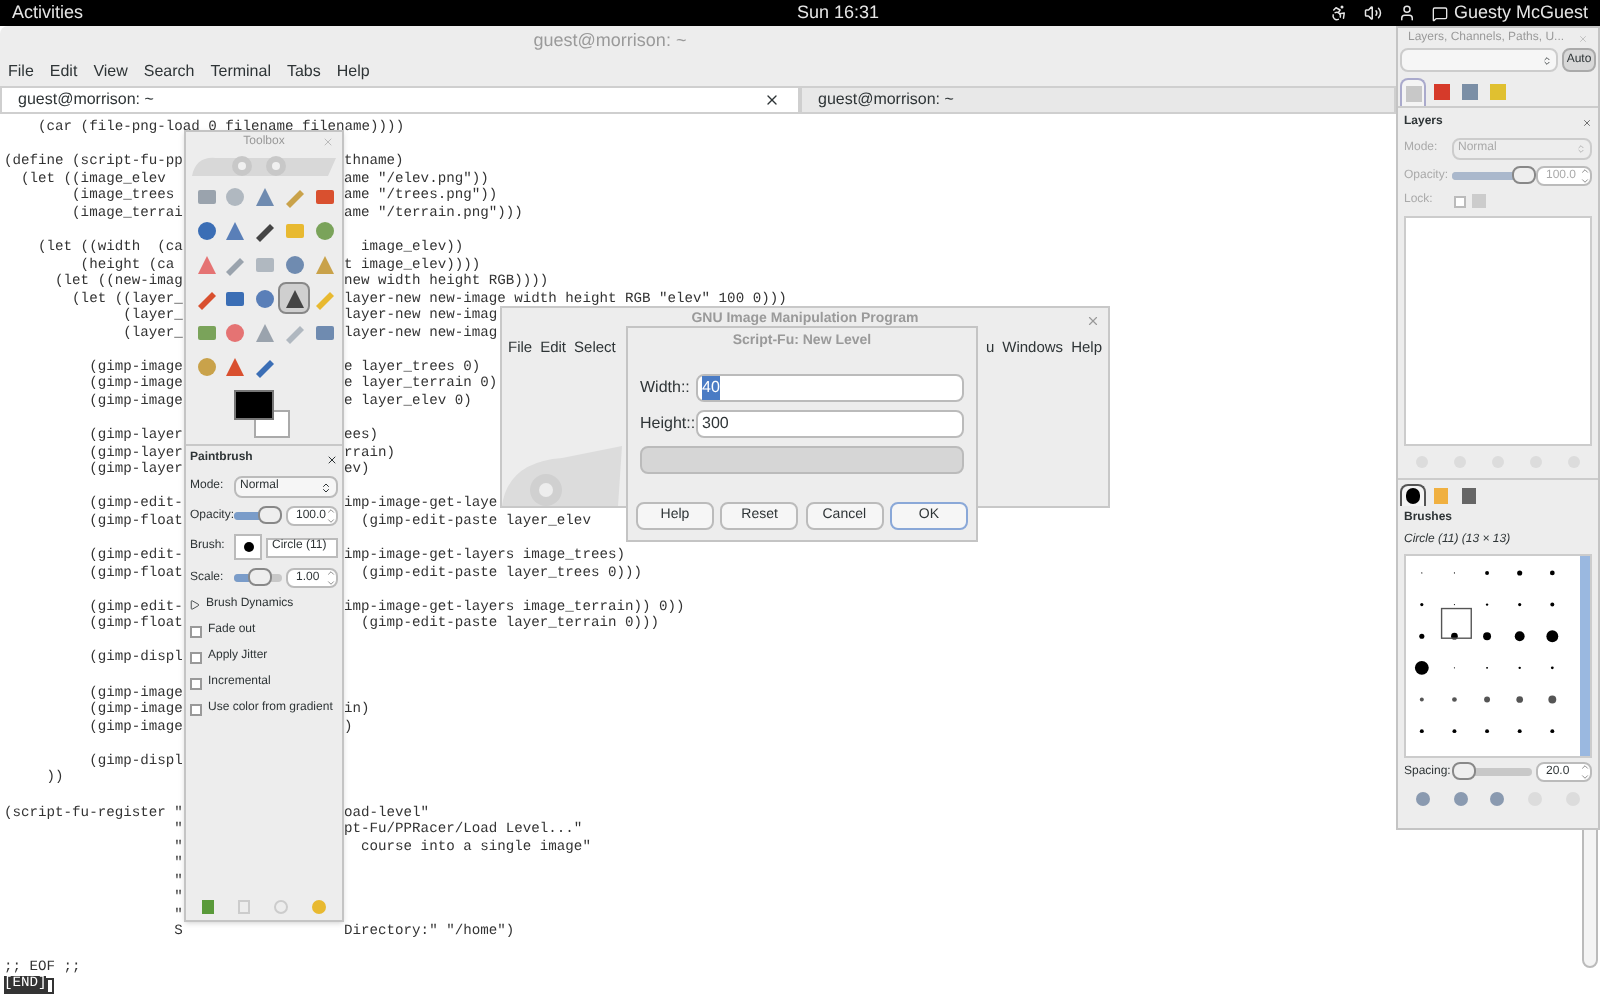 This screenshot has height=1000, width=1600. I want to click on window-title: guest@morrison: ~, so click(610, 41).